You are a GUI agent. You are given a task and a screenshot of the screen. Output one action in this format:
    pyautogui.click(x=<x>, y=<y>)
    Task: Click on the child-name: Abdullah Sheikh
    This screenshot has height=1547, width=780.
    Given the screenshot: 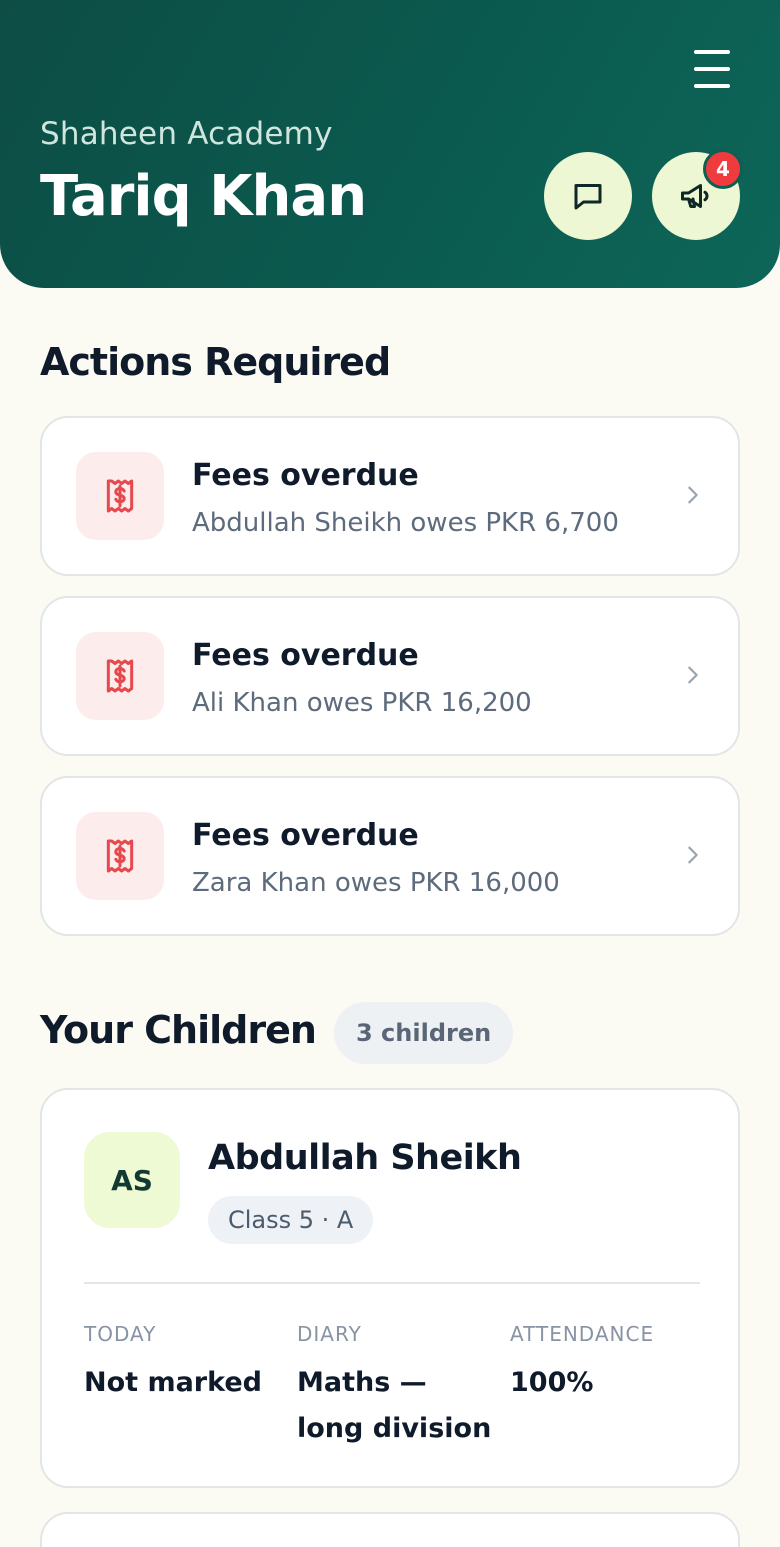 What is the action you would take?
    pyautogui.click(x=365, y=1158)
    